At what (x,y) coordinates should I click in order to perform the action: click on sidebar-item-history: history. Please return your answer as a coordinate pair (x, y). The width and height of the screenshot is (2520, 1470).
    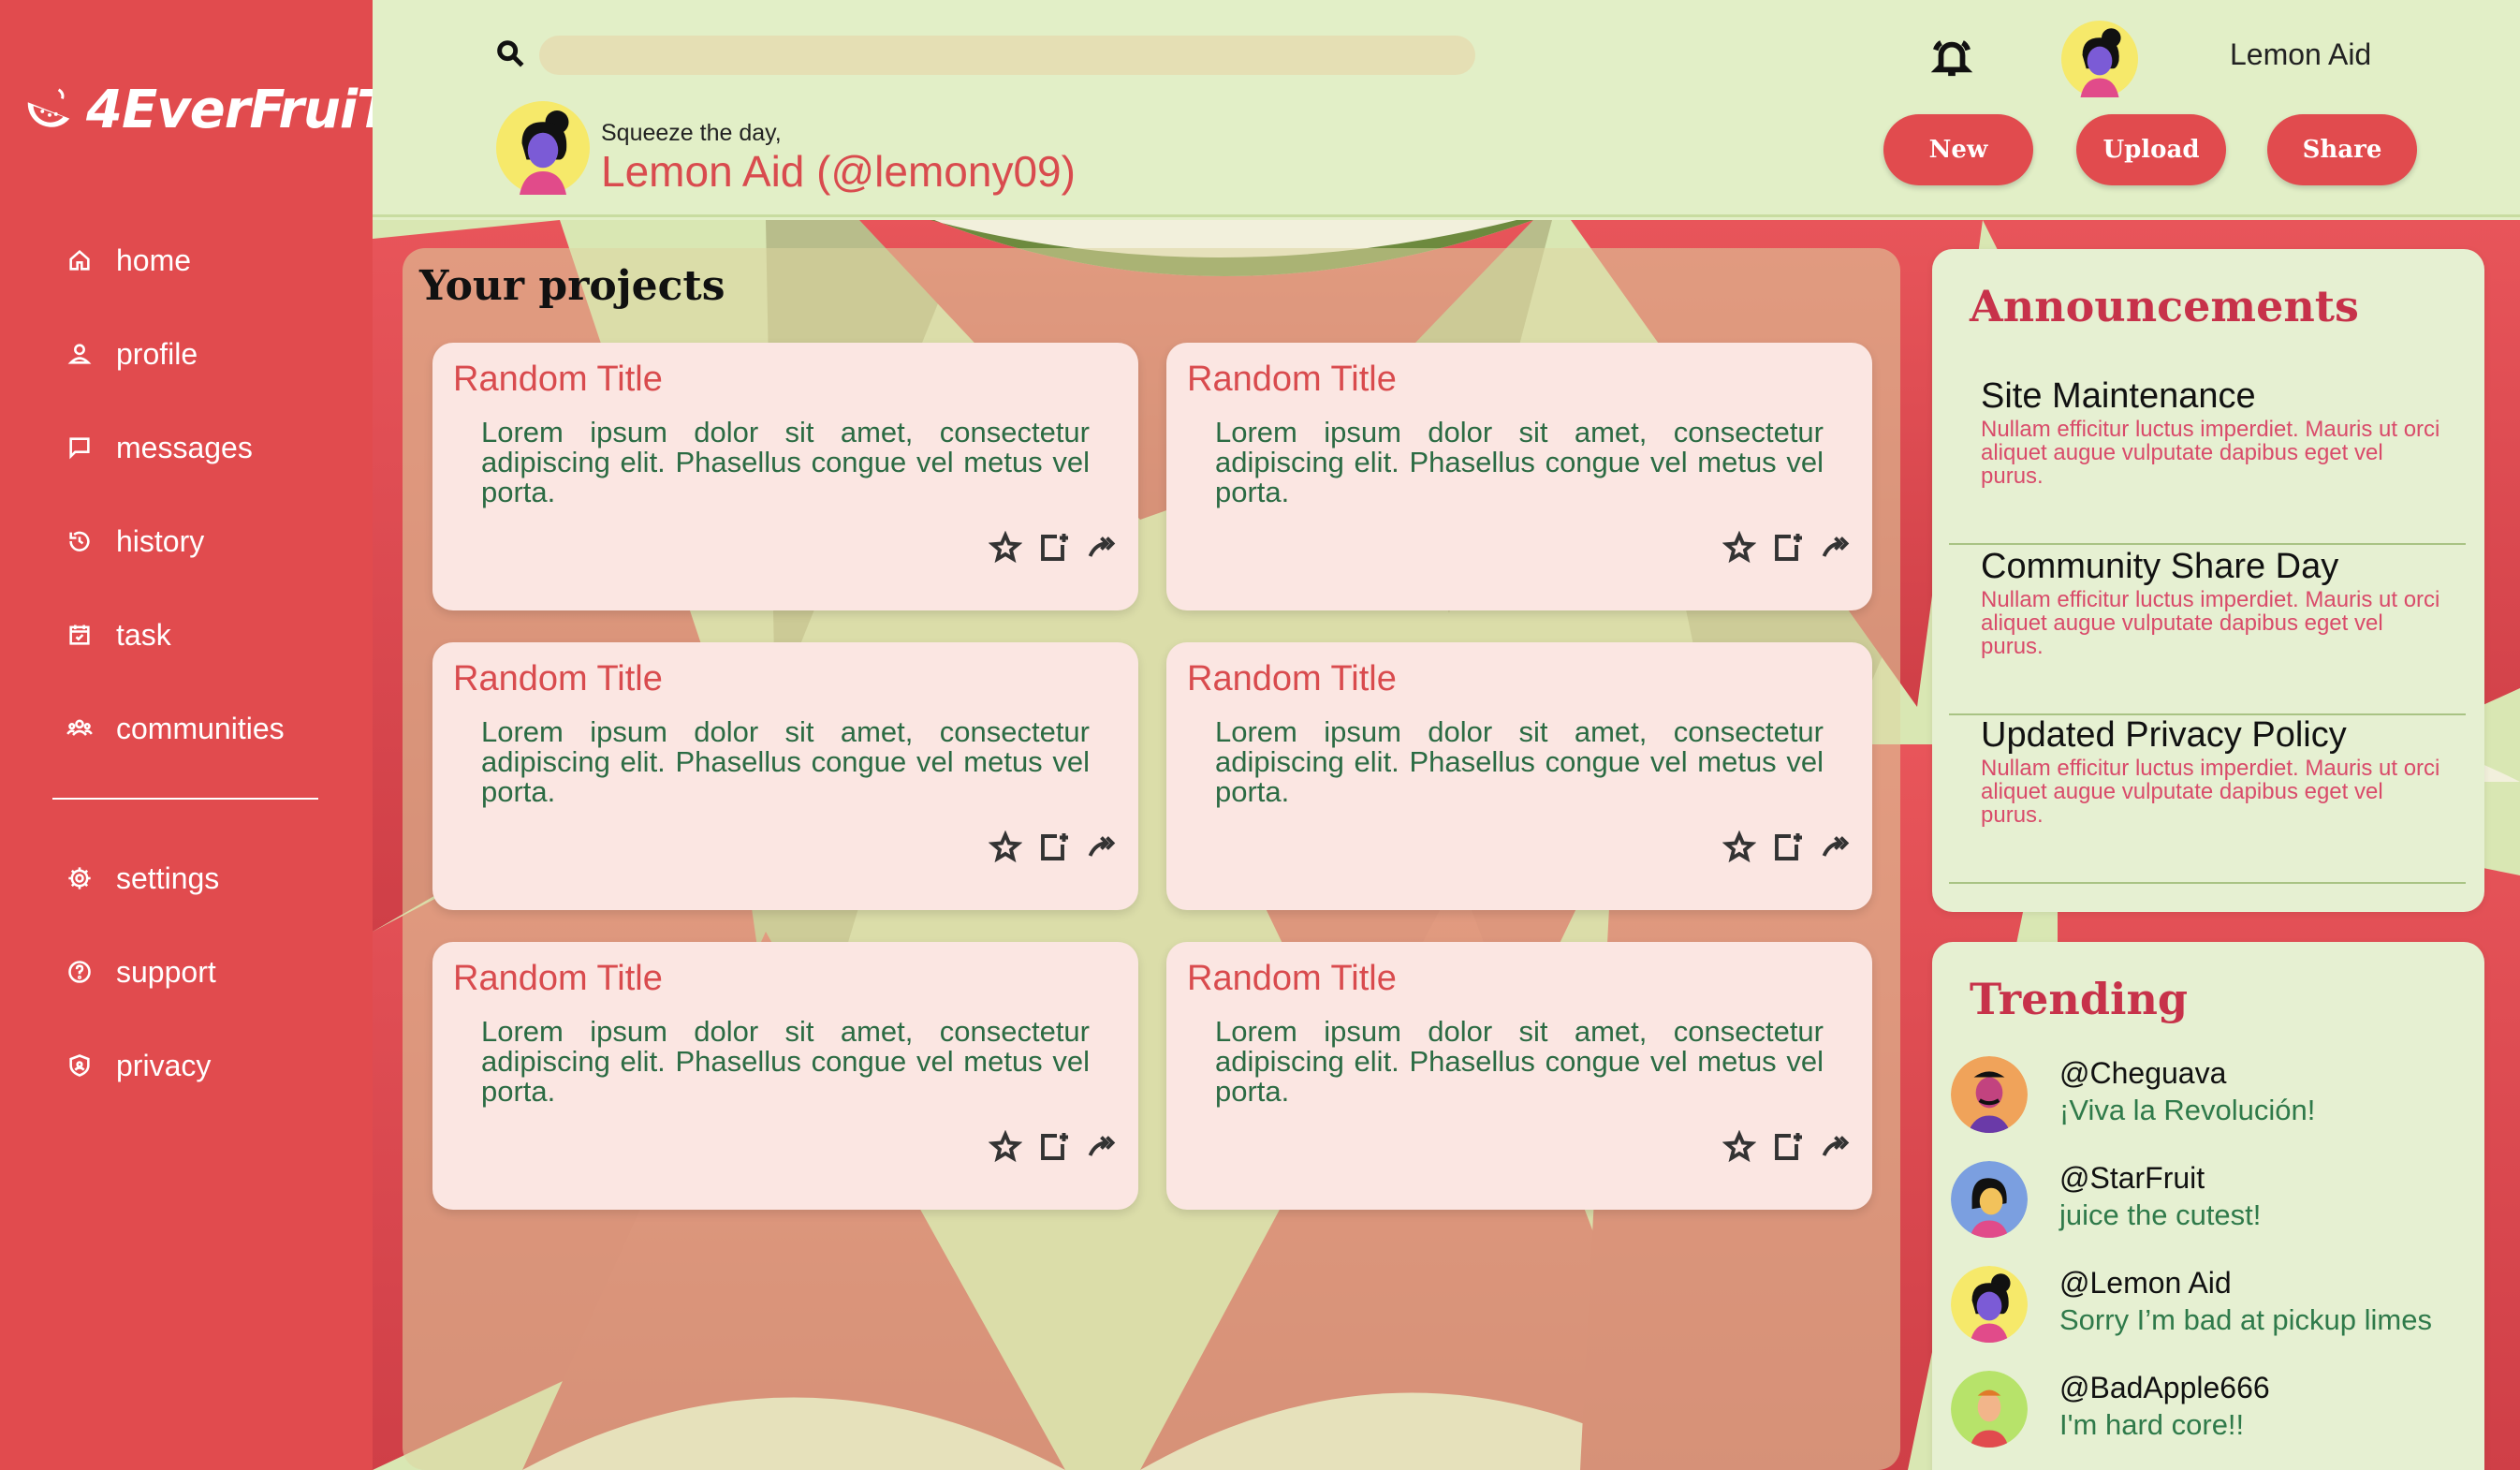
    Looking at the image, I should click on (186, 541).